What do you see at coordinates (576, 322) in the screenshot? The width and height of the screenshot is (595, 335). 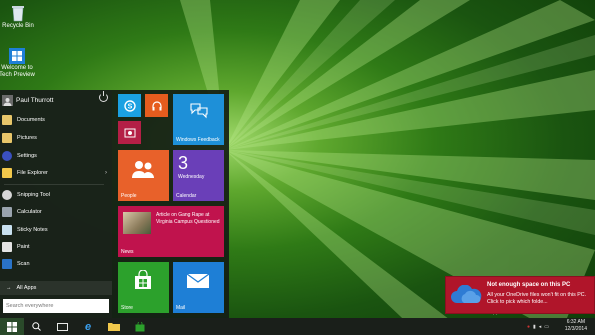 I see `clock-time: 6:32 AM` at bounding box center [576, 322].